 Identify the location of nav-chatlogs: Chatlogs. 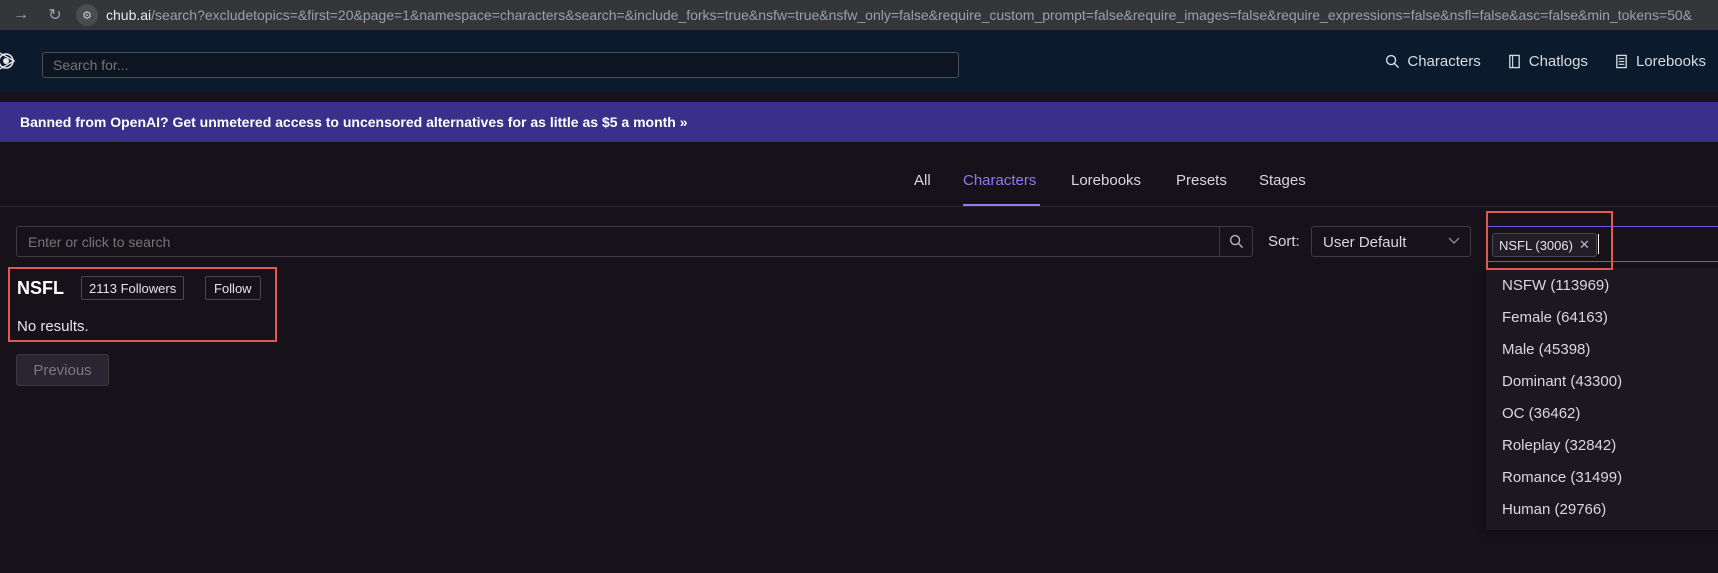
(1547, 61).